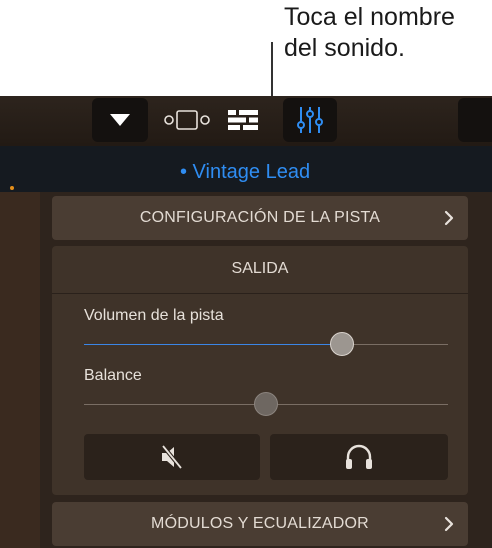 This screenshot has height=548, width=492. I want to click on output-divider, so click(260, 293).